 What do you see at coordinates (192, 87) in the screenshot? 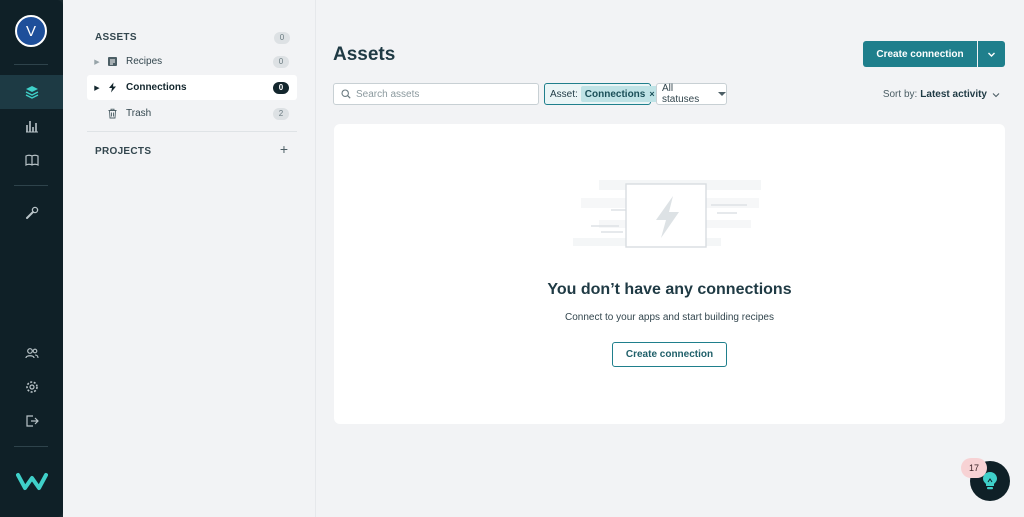
I see `sidebar-item-connections: ▶ Connections 0` at bounding box center [192, 87].